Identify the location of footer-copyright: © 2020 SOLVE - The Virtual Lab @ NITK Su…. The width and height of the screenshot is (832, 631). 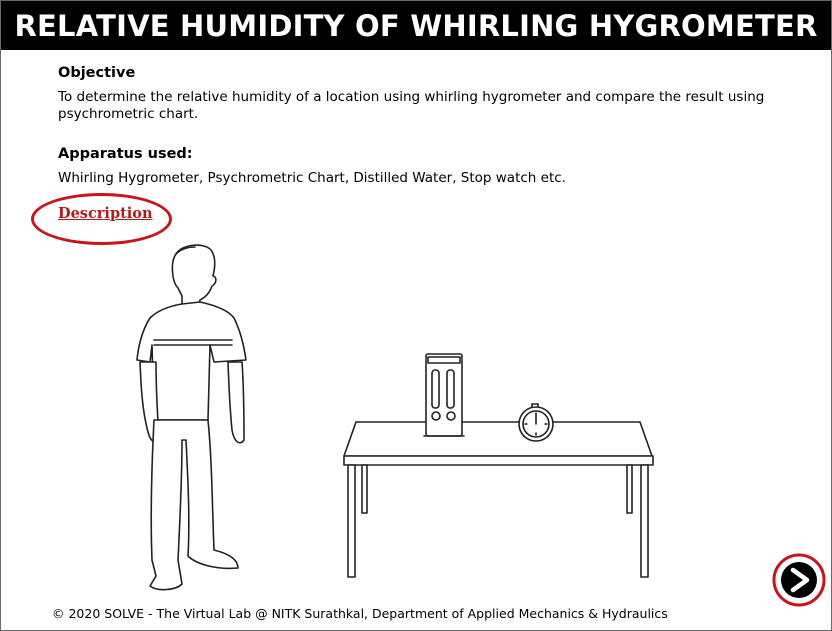
(360, 613).